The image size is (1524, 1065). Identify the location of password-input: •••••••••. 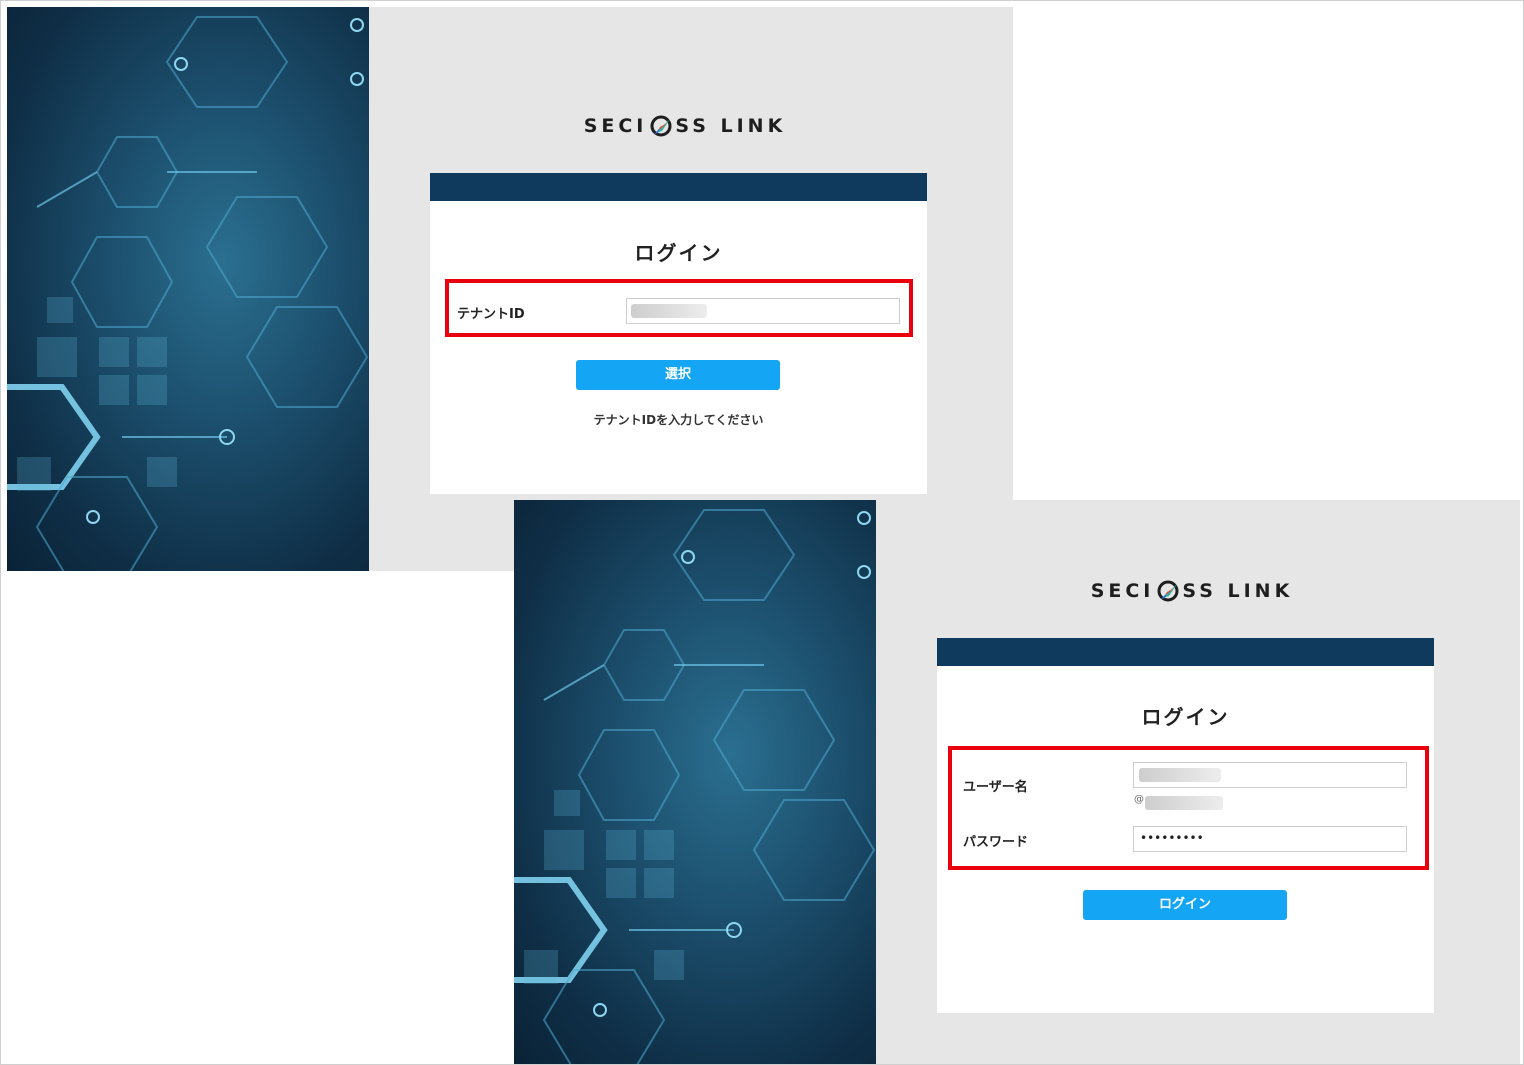
(1270, 839).